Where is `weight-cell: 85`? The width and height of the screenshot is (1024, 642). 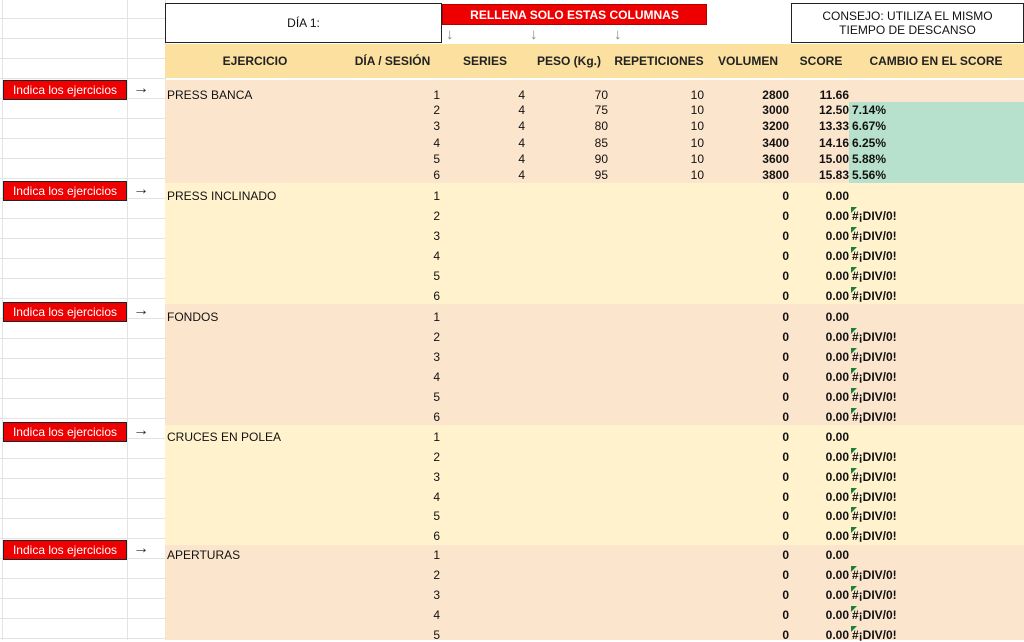
weight-cell: 85 is located at coordinates (588, 143).